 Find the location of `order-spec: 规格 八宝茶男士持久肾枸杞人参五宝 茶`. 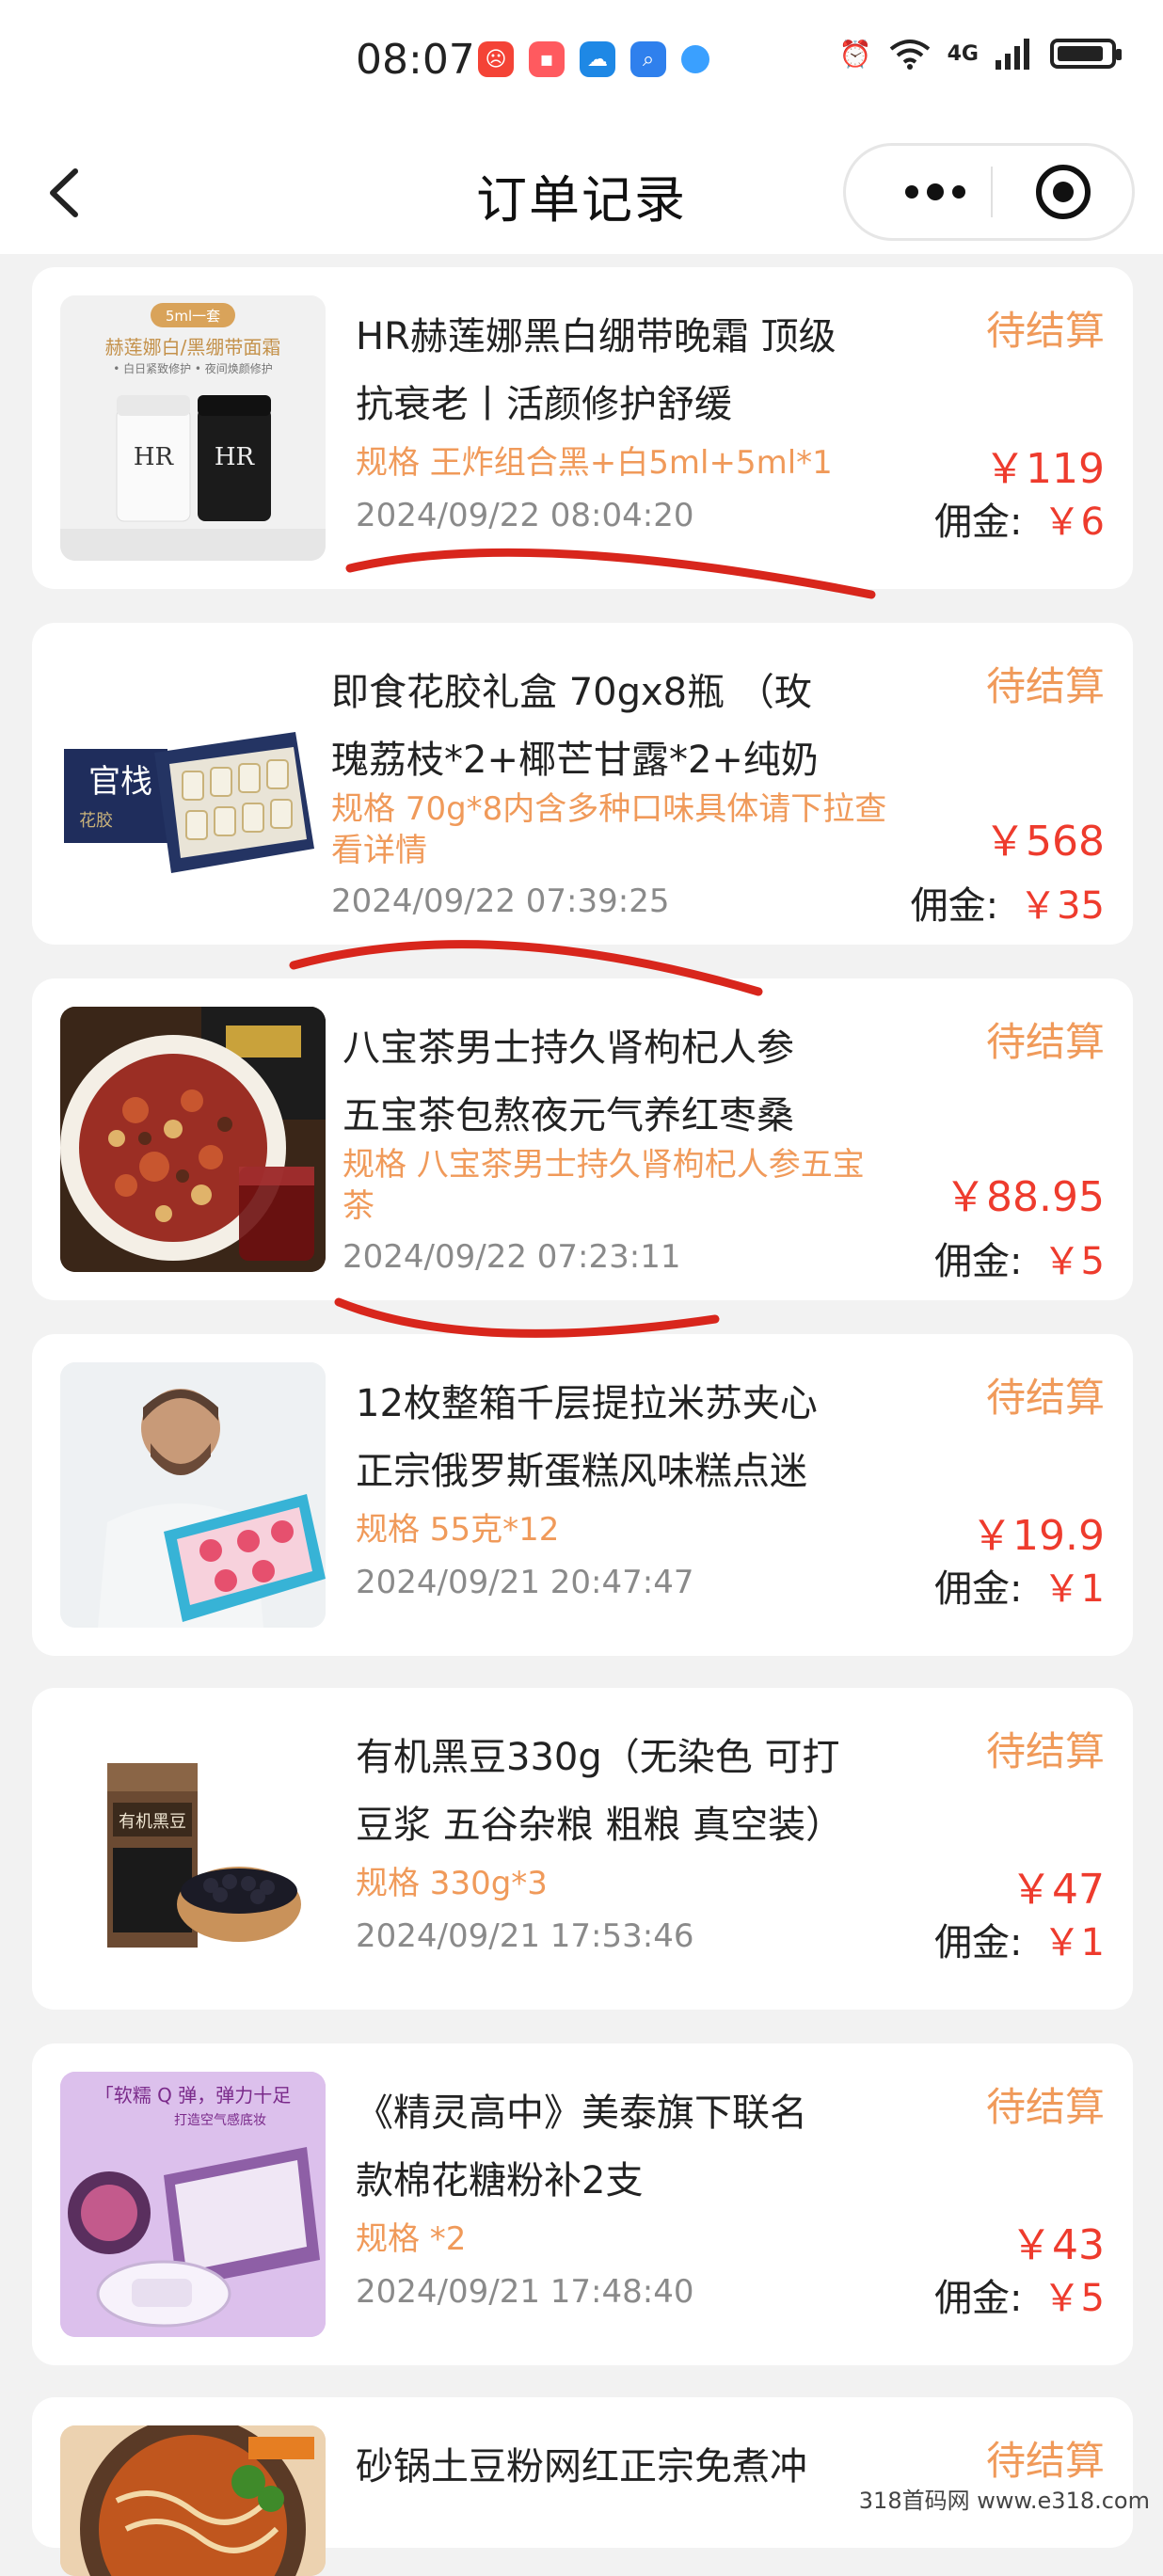

order-spec: 规格 八宝茶男士持久肾枸杞人参五宝 茶 is located at coordinates (604, 1185).